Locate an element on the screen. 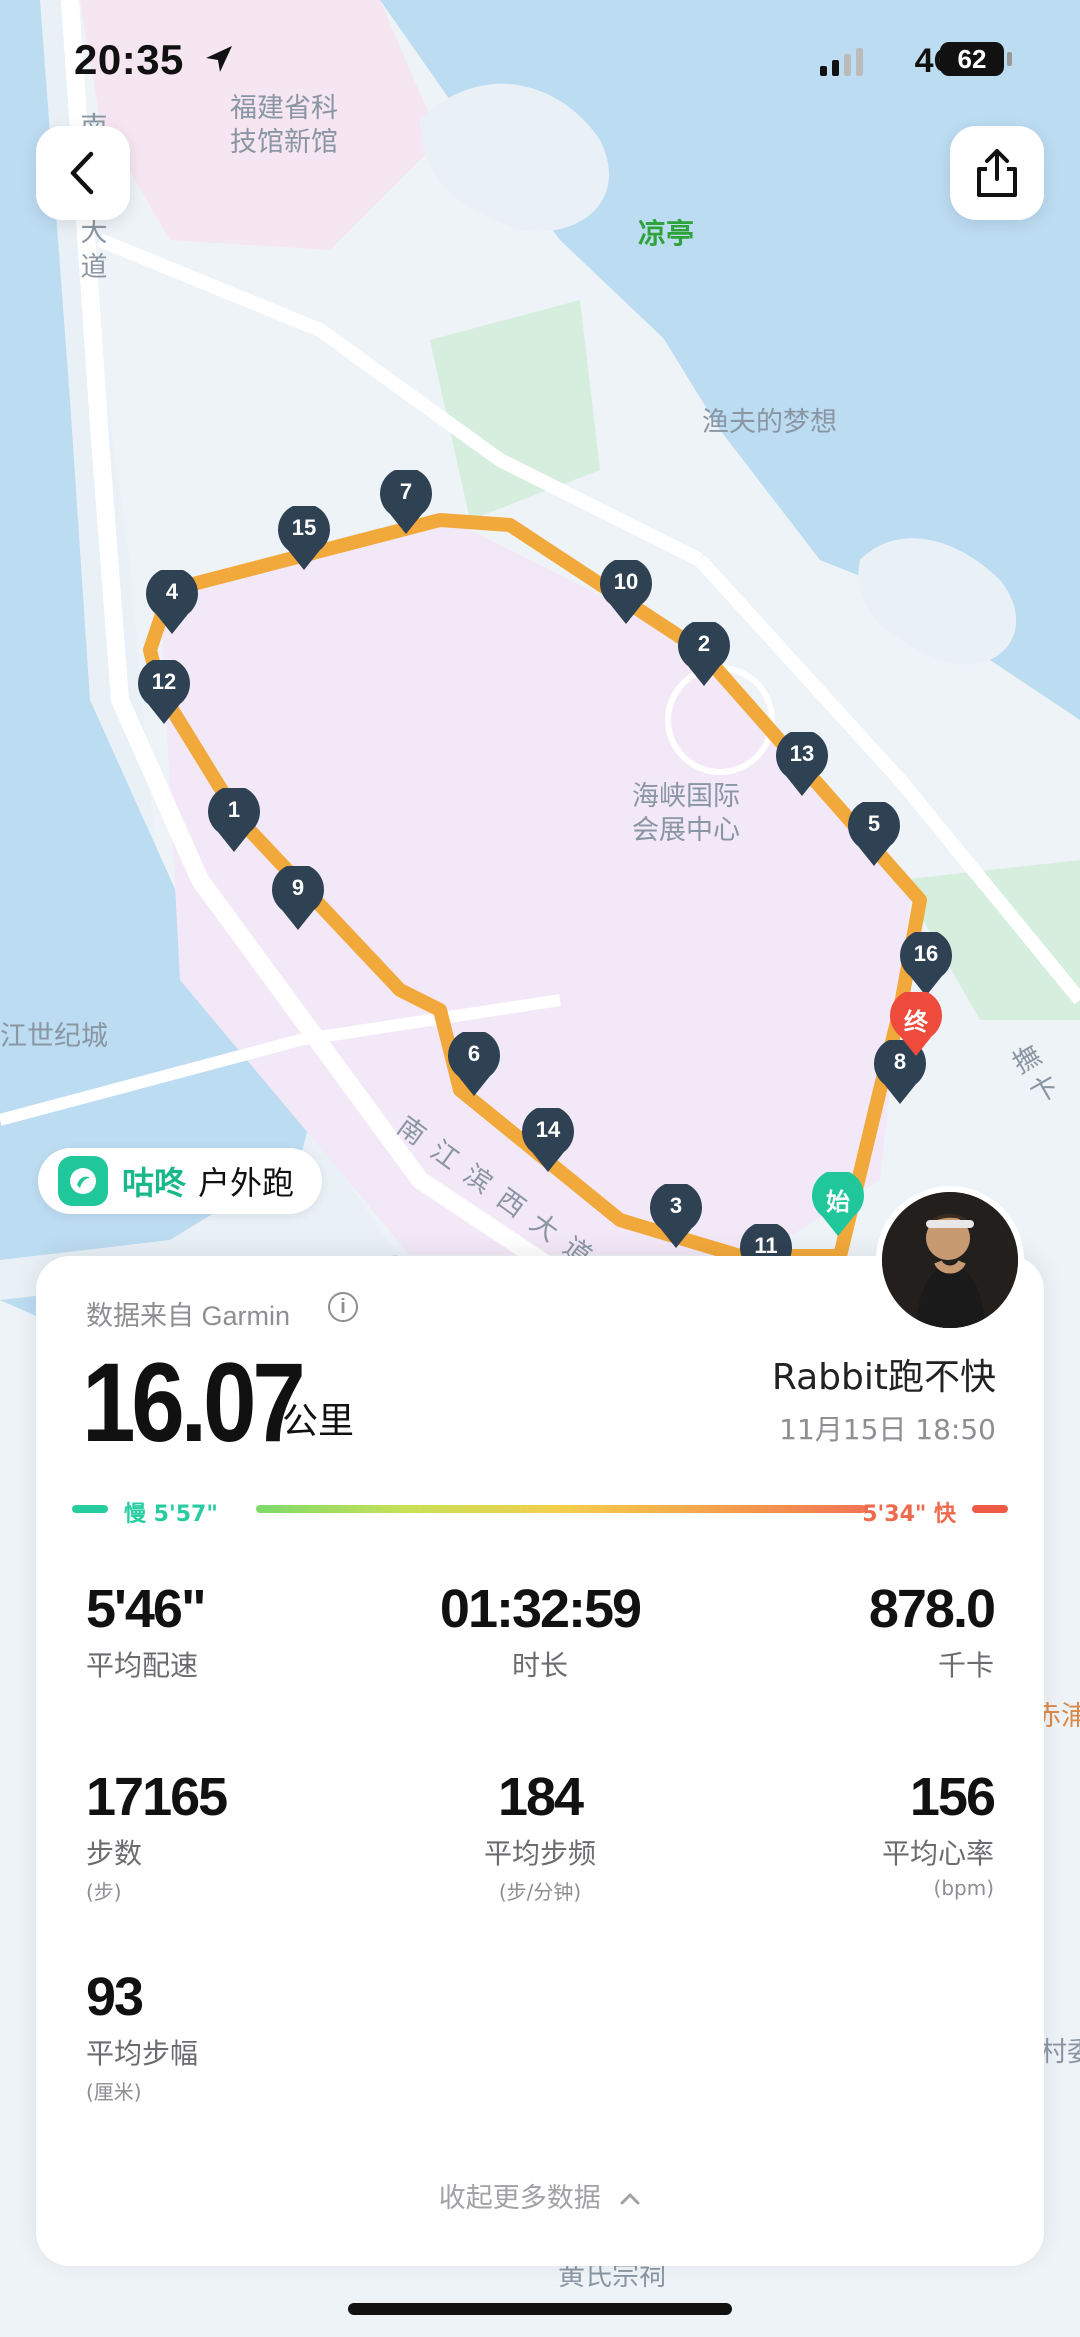  fast-indicator is located at coordinates (990, 1509).